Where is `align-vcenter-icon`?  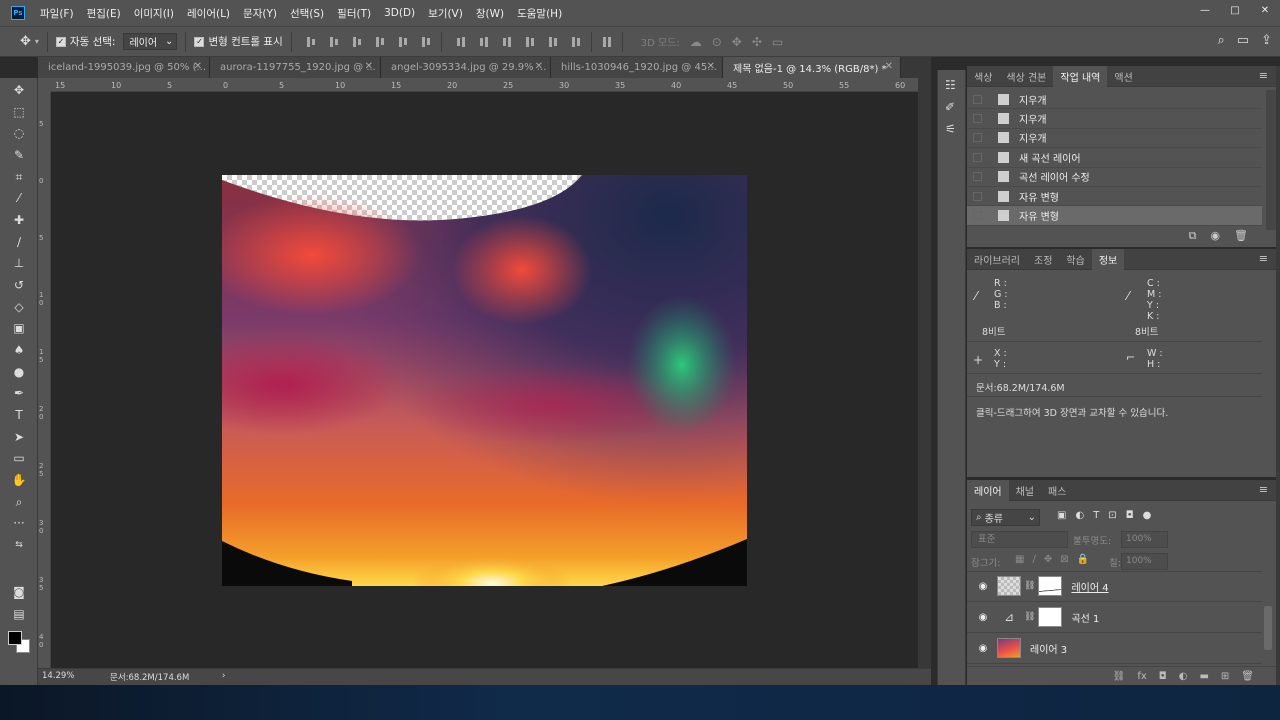 align-vcenter-icon is located at coordinates (334, 42).